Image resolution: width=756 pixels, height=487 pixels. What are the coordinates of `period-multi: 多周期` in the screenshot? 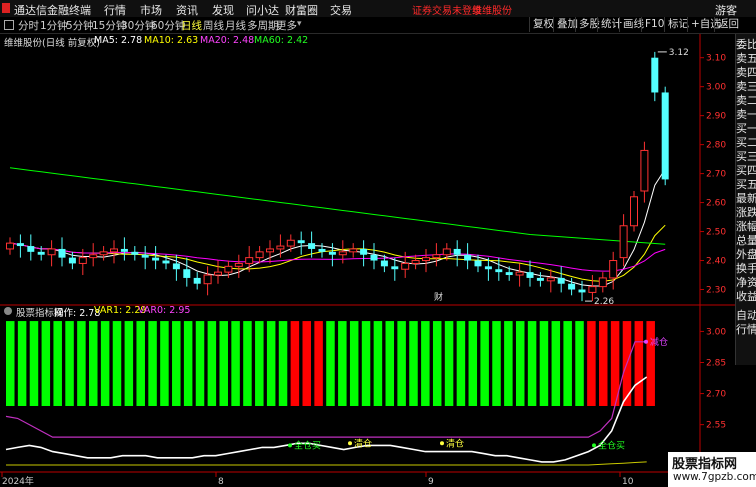 It's located at (263, 25).